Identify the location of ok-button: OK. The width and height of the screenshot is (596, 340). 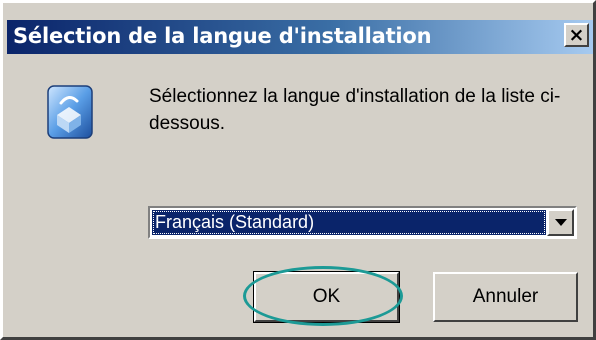
(326, 297).